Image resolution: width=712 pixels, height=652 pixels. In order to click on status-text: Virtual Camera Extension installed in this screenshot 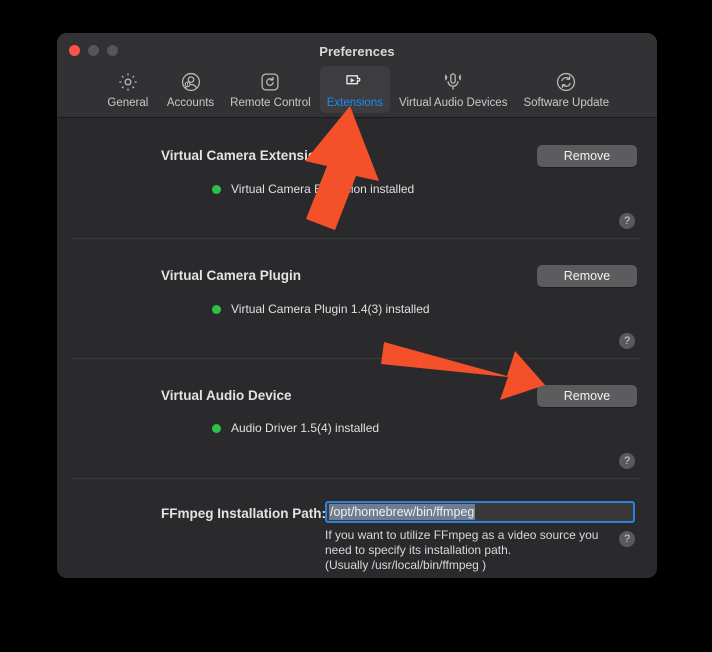, I will do `click(323, 189)`.